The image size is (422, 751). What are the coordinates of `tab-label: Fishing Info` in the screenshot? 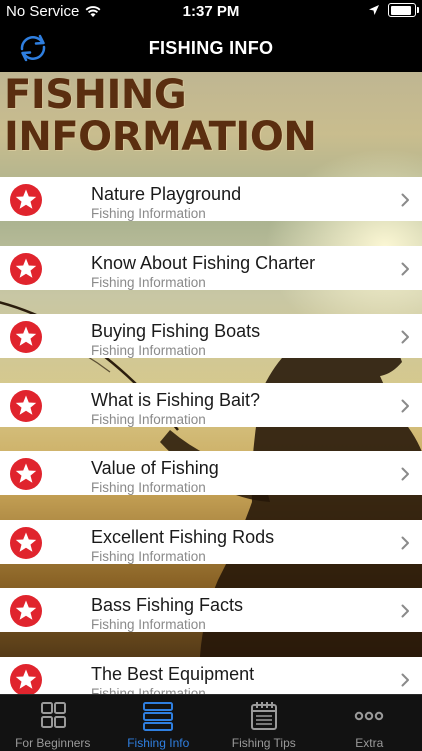 It's located at (159, 743).